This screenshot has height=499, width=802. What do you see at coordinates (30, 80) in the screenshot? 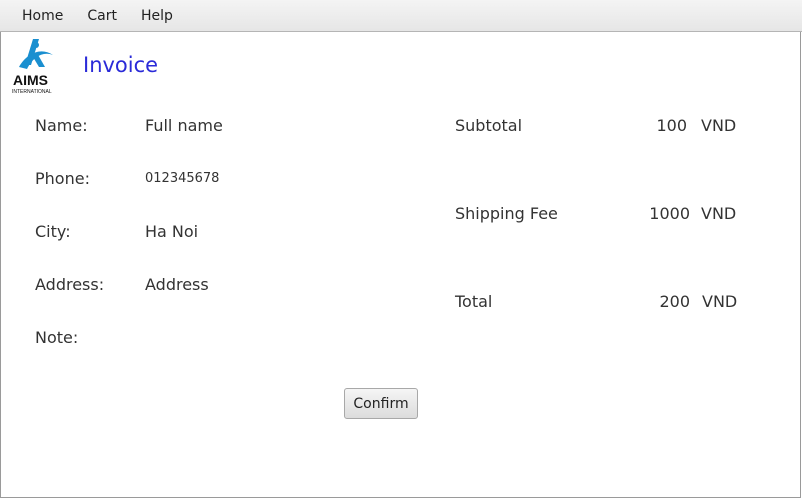
I see `logo-text: AIMS` at bounding box center [30, 80].